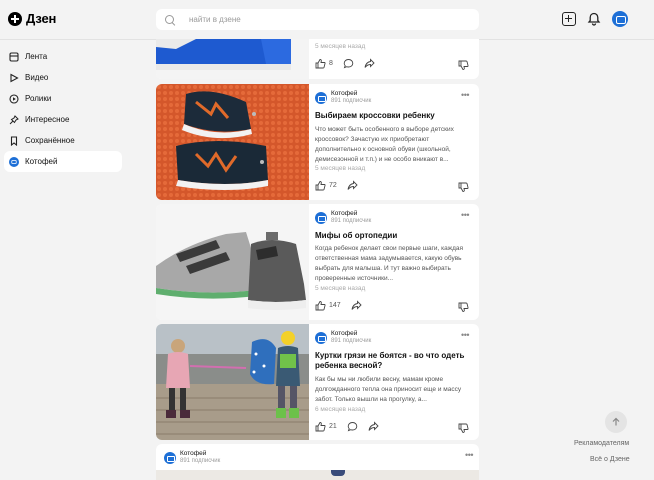 The image size is (654, 480). What do you see at coordinates (37, 77) in the screenshot?
I see `sidebar-item-label: Видео` at bounding box center [37, 77].